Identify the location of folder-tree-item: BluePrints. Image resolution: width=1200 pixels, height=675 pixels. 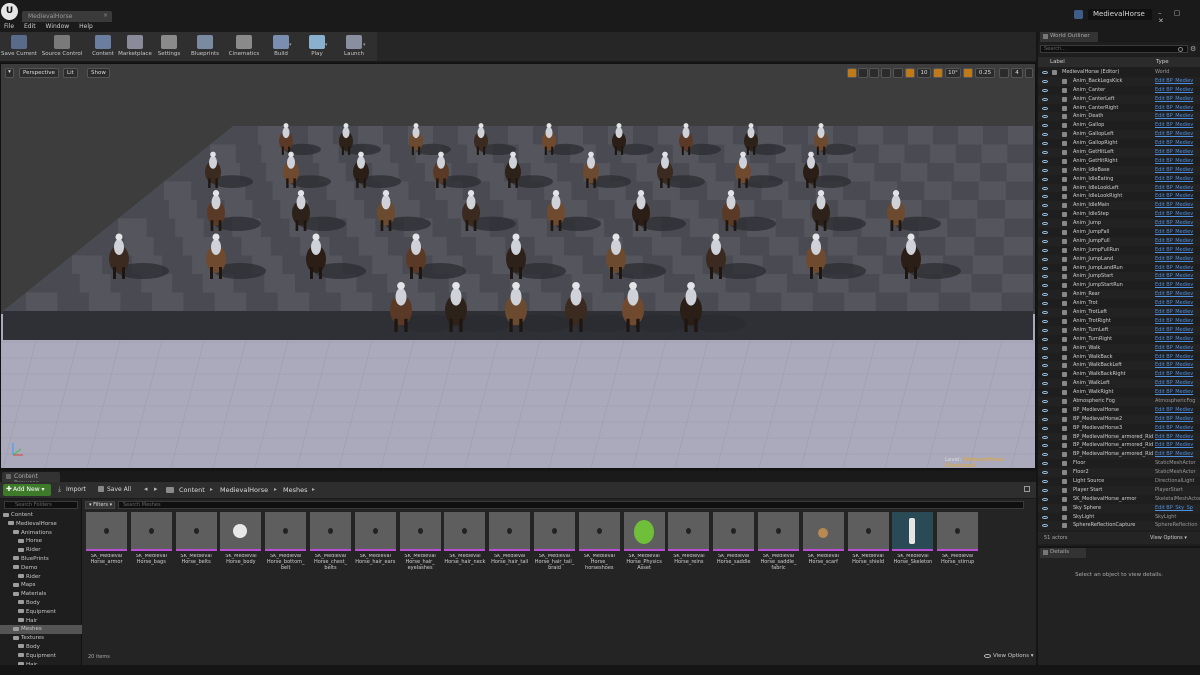
(41, 559).